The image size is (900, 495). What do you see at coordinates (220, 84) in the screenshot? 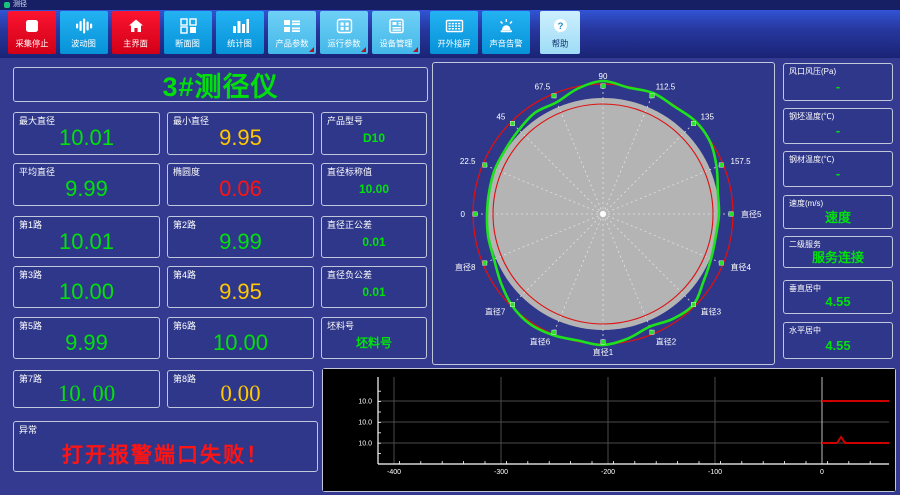
I see `device-title-panel: 3#测径仪` at bounding box center [220, 84].